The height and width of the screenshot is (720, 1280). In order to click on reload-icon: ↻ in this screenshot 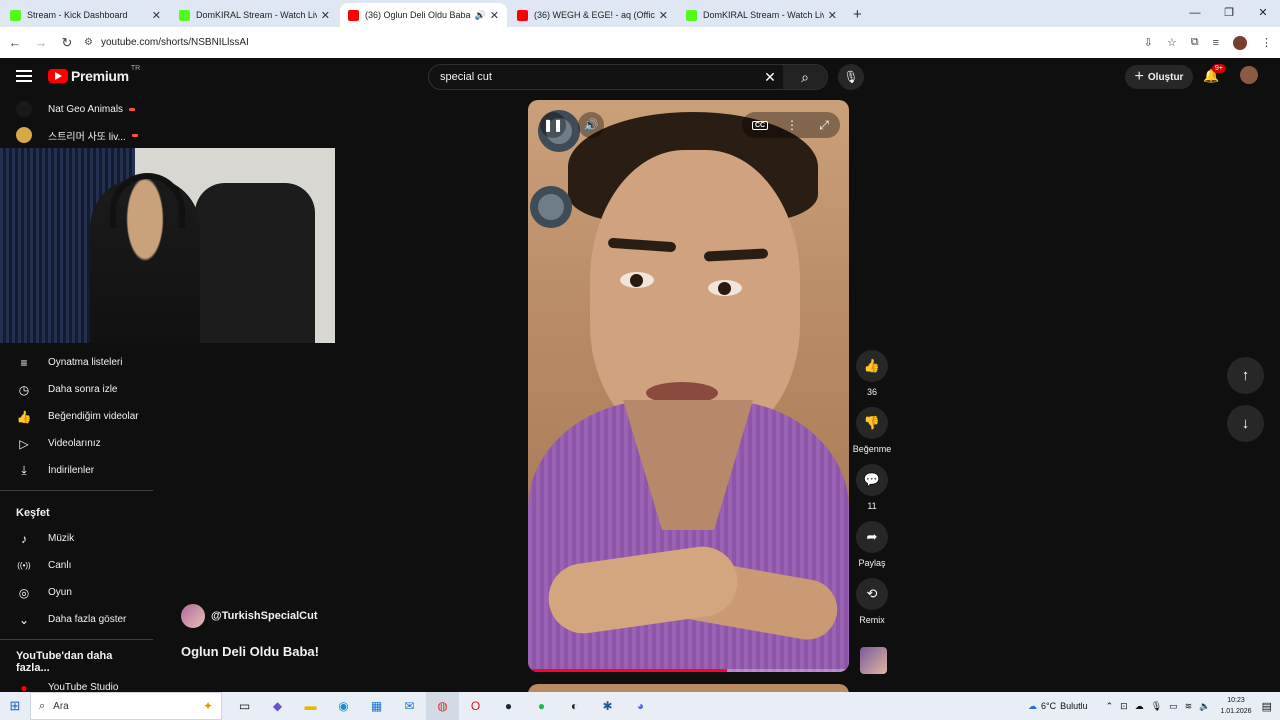, I will do `click(67, 43)`.